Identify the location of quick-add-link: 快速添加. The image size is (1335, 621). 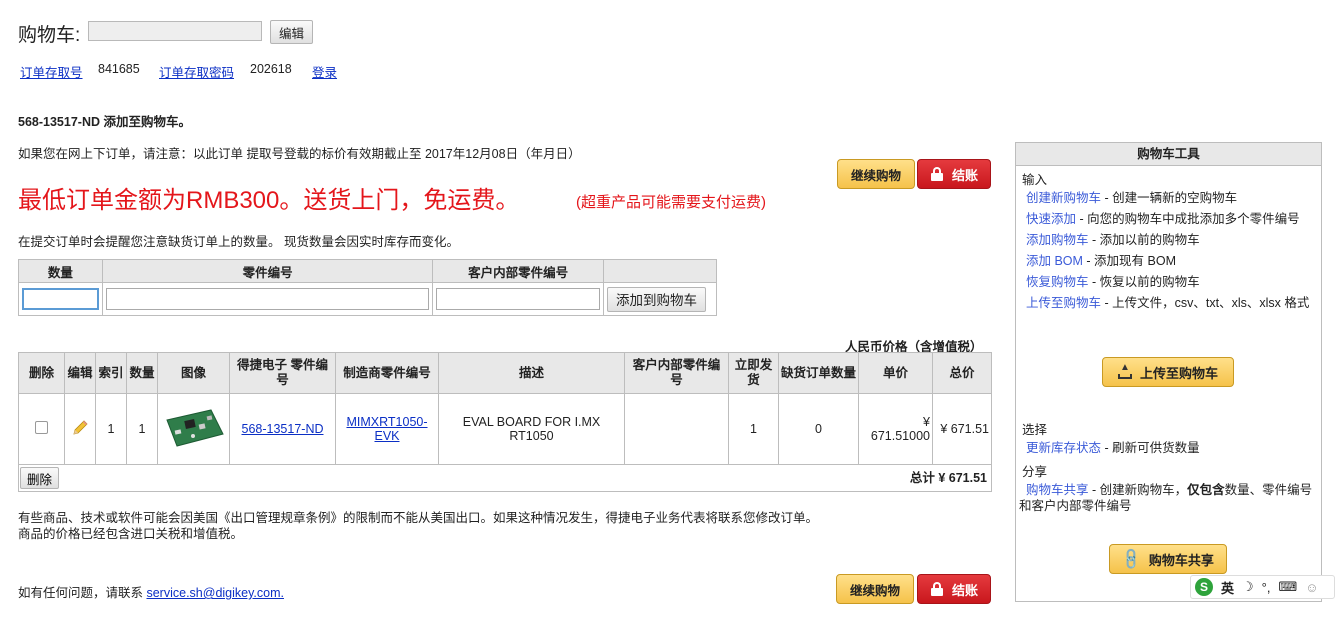
(1051, 219).